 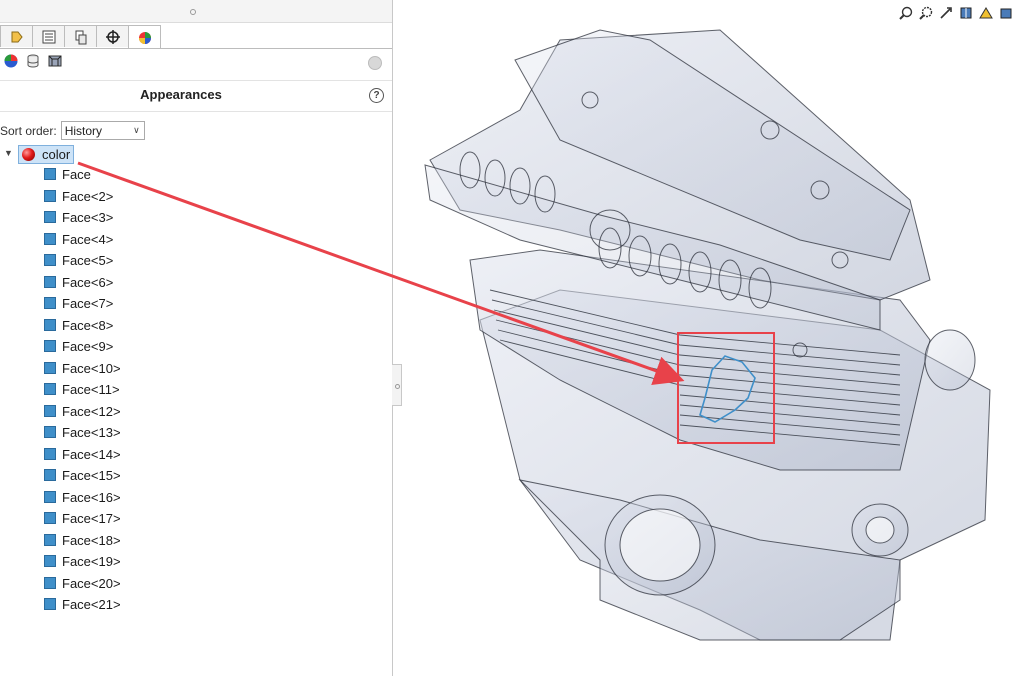 I want to click on sort-order-value: History, so click(x=83, y=130).